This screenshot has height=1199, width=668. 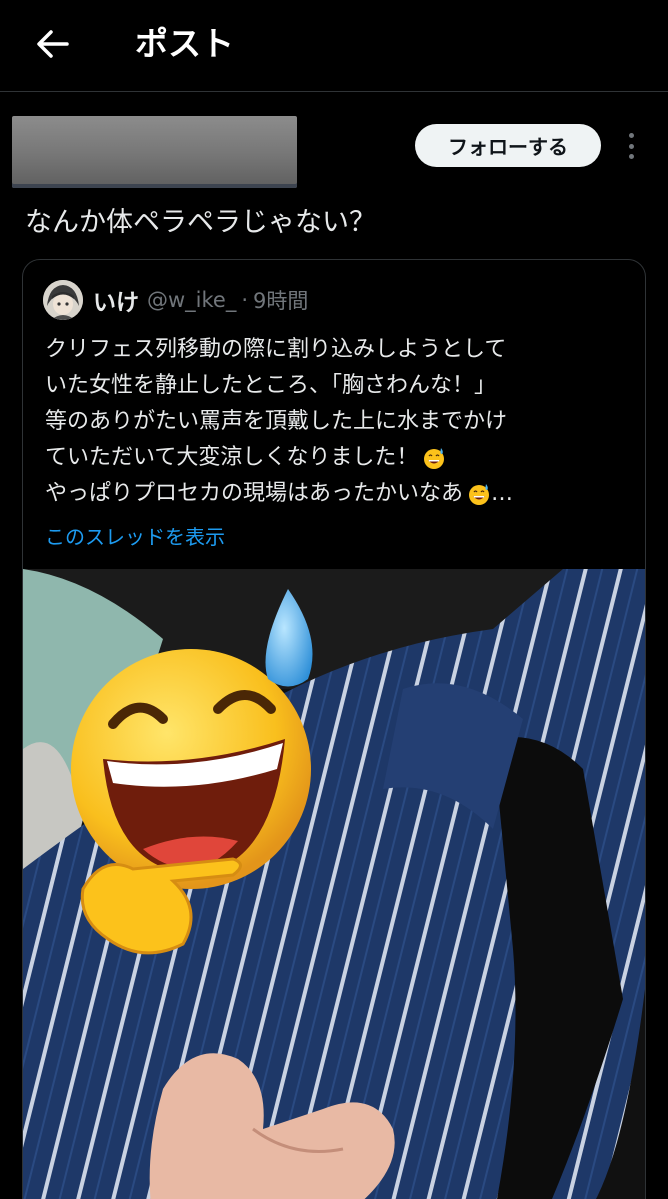 I want to click on post-text: なんか体ペラペラじゃない？, so click(x=200, y=222).